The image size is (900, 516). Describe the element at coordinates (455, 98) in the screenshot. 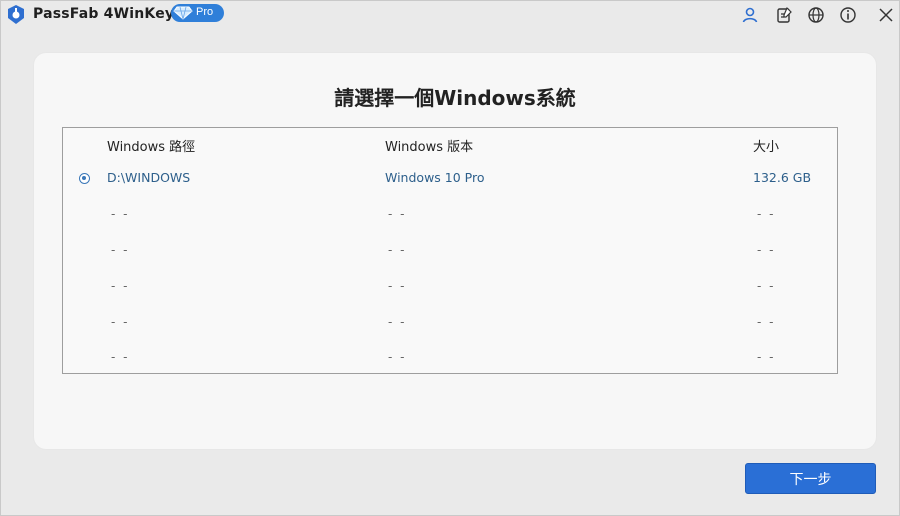

I see `page-title: 請選擇一個Windows系統` at that location.